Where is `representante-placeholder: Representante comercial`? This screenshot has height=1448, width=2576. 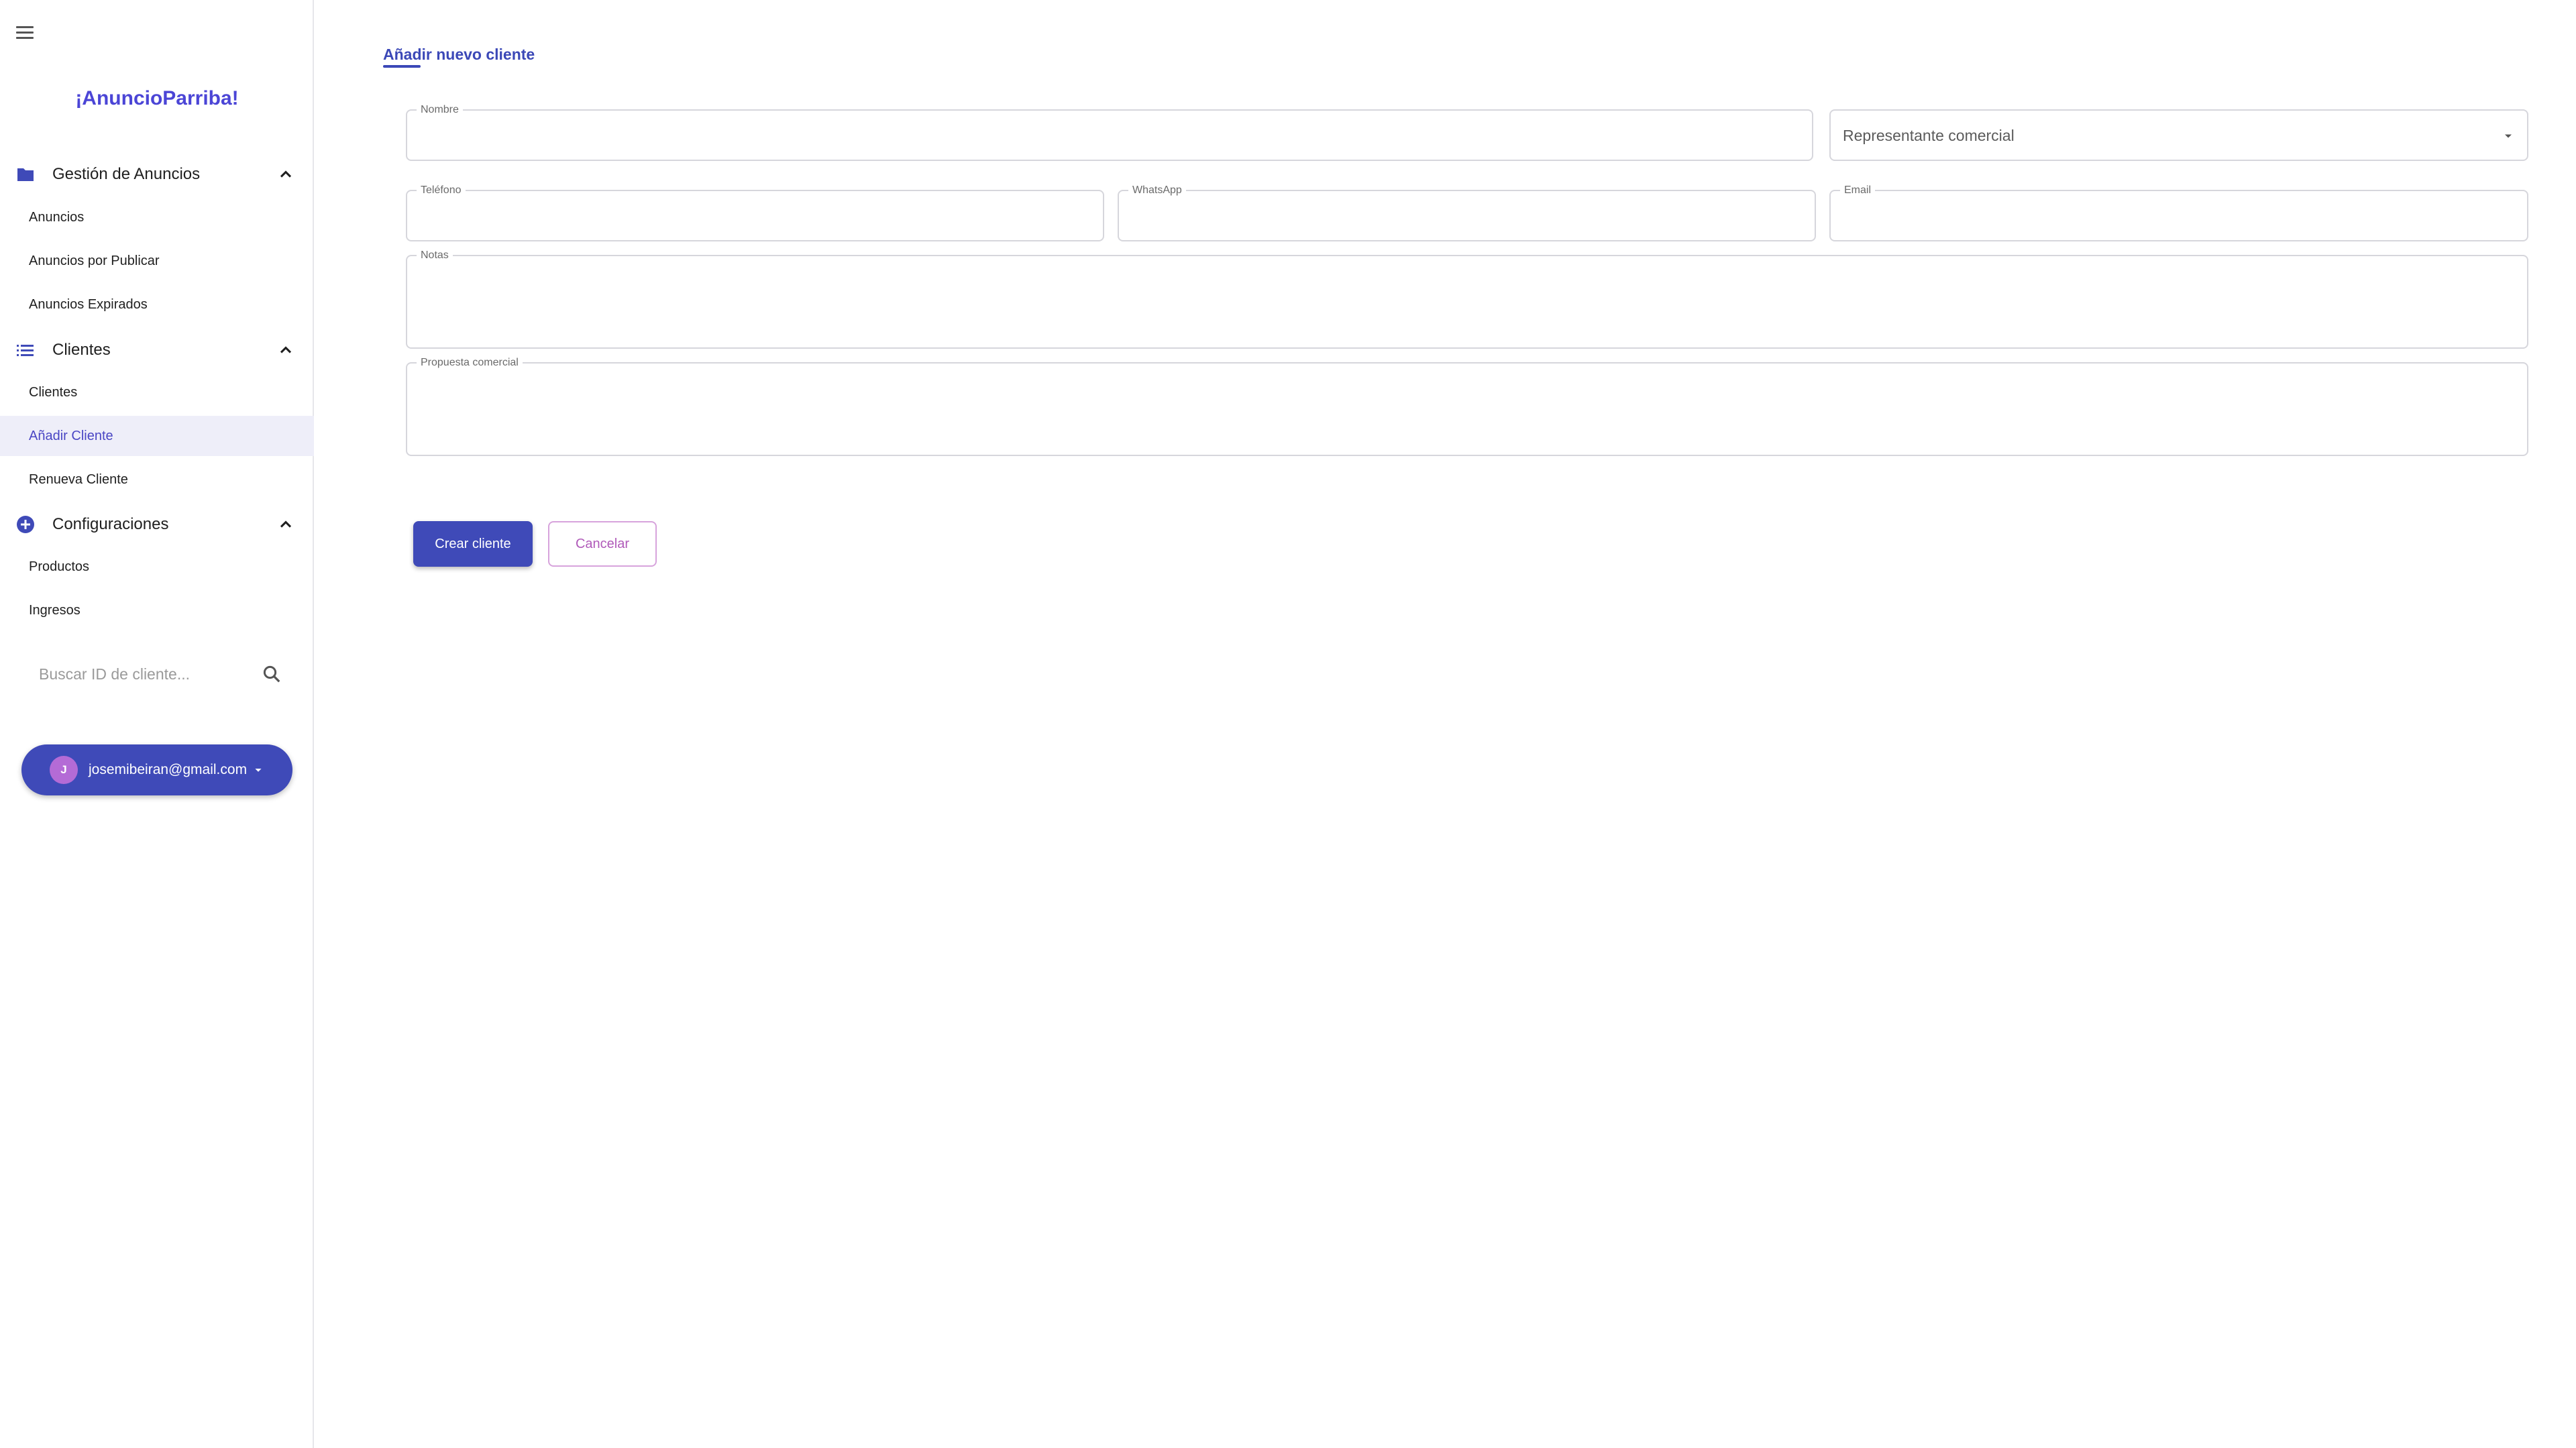 representante-placeholder: Representante comercial is located at coordinates (1929, 135).